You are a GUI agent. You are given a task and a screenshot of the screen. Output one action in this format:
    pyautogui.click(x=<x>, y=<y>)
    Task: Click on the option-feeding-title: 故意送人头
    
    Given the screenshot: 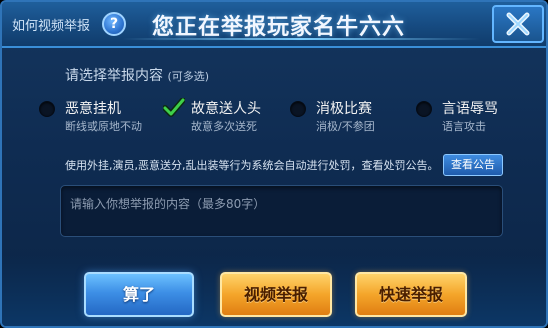 What is the action you would take?
    pyautogui.click(x=226, y=109)
    